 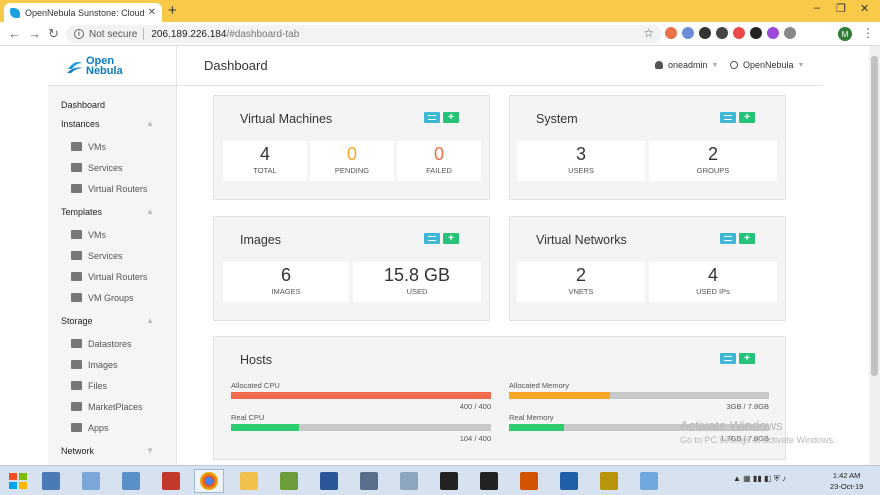 I want to click on sidebar-group-templates: Templates ▲, so click(x=118, y=212).